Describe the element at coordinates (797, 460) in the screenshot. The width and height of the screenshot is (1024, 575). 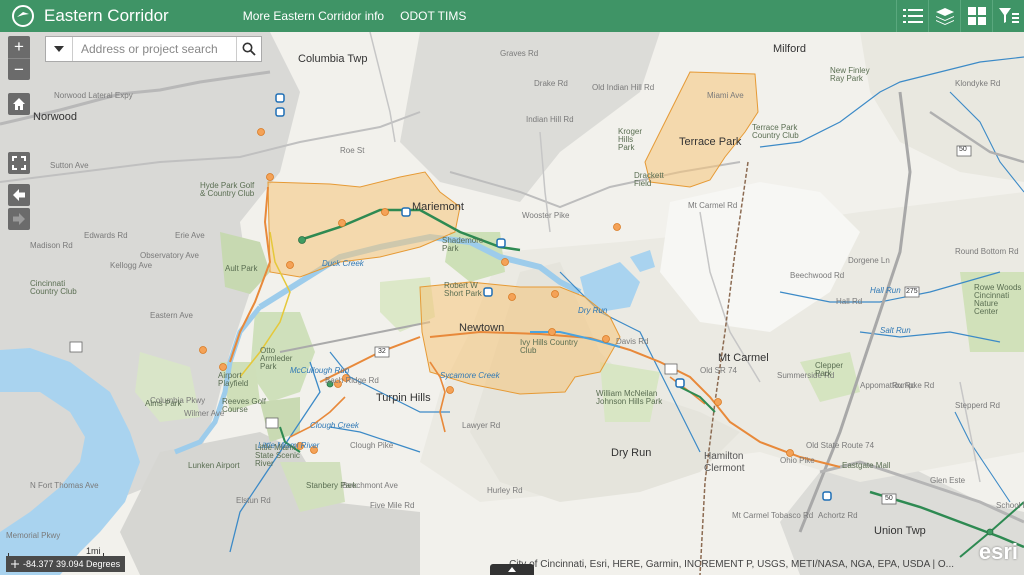
I see `map-label-road: Ohio Pike` at that location.